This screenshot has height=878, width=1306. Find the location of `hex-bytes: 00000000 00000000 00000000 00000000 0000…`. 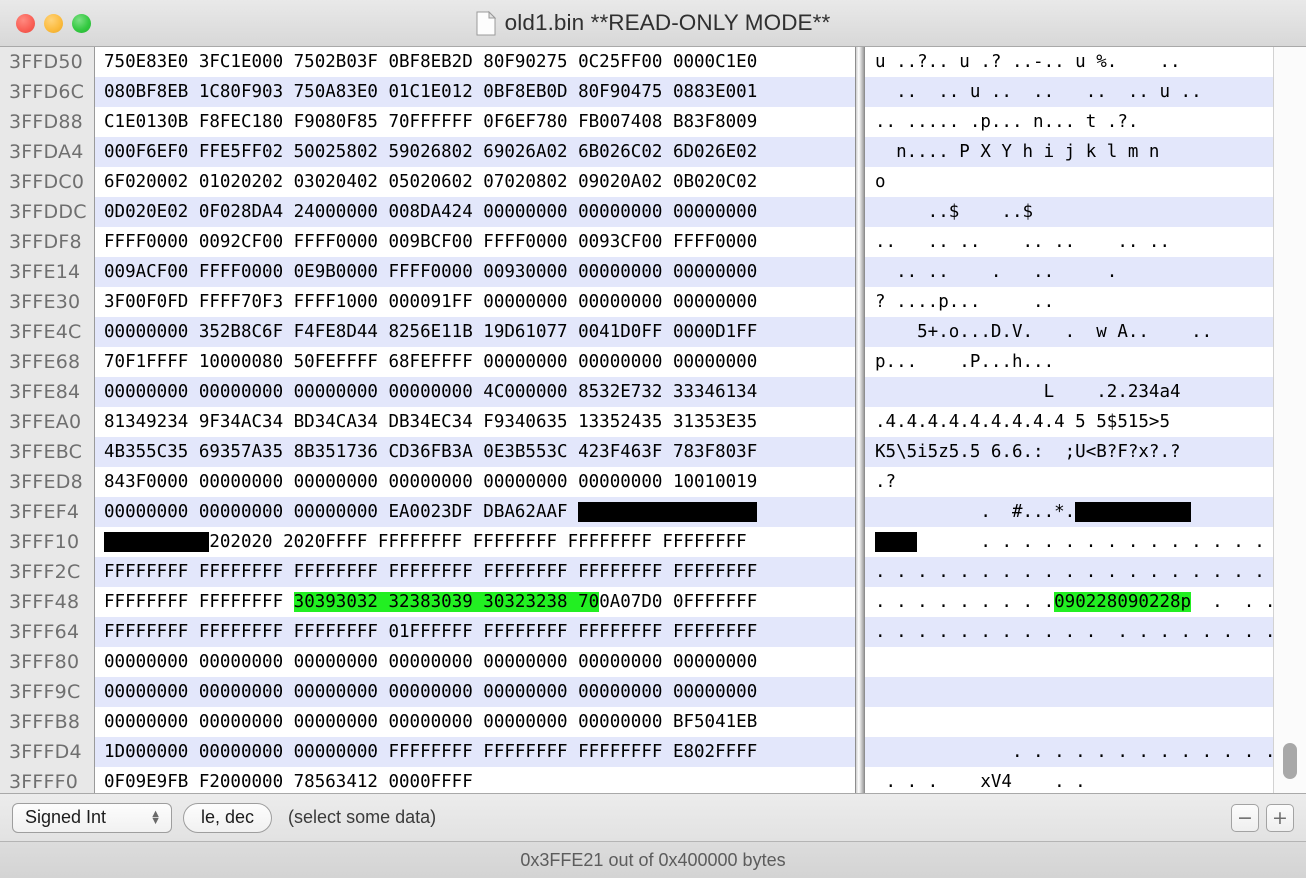

hex-bytes: 00000000 00000000 00000000 00000000 0000… is located at coordinates (431, 722).